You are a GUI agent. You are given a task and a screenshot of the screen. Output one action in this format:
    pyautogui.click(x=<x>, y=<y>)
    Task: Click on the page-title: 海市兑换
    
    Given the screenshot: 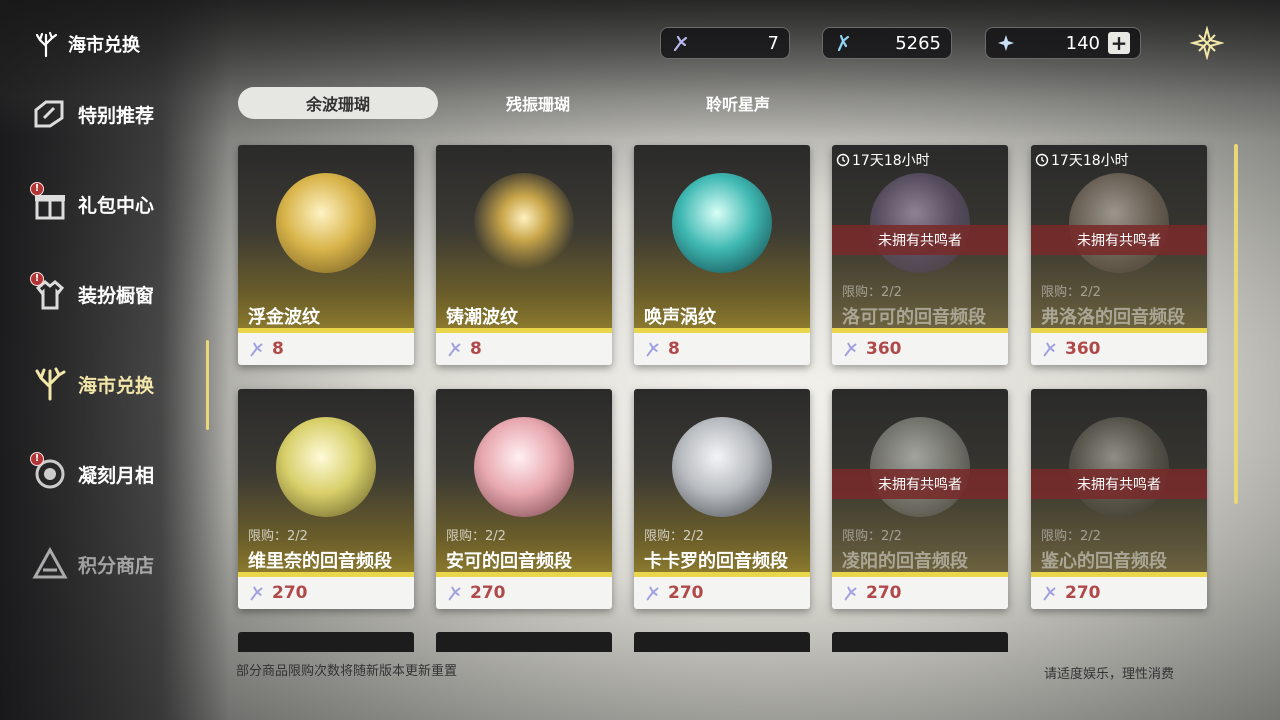 What is the action you would take?
    pyautogui.click(x=86, y=44)
    